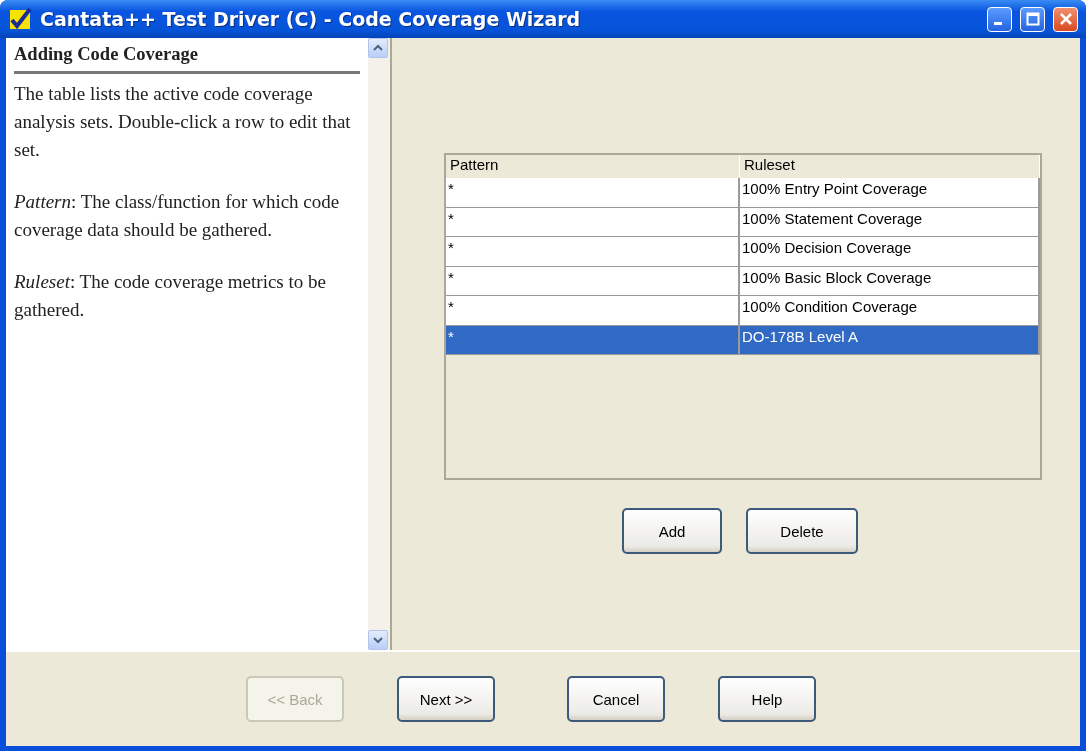  I want to click on table-row: * 100% Entry Point Coverage, so click(743, 193).